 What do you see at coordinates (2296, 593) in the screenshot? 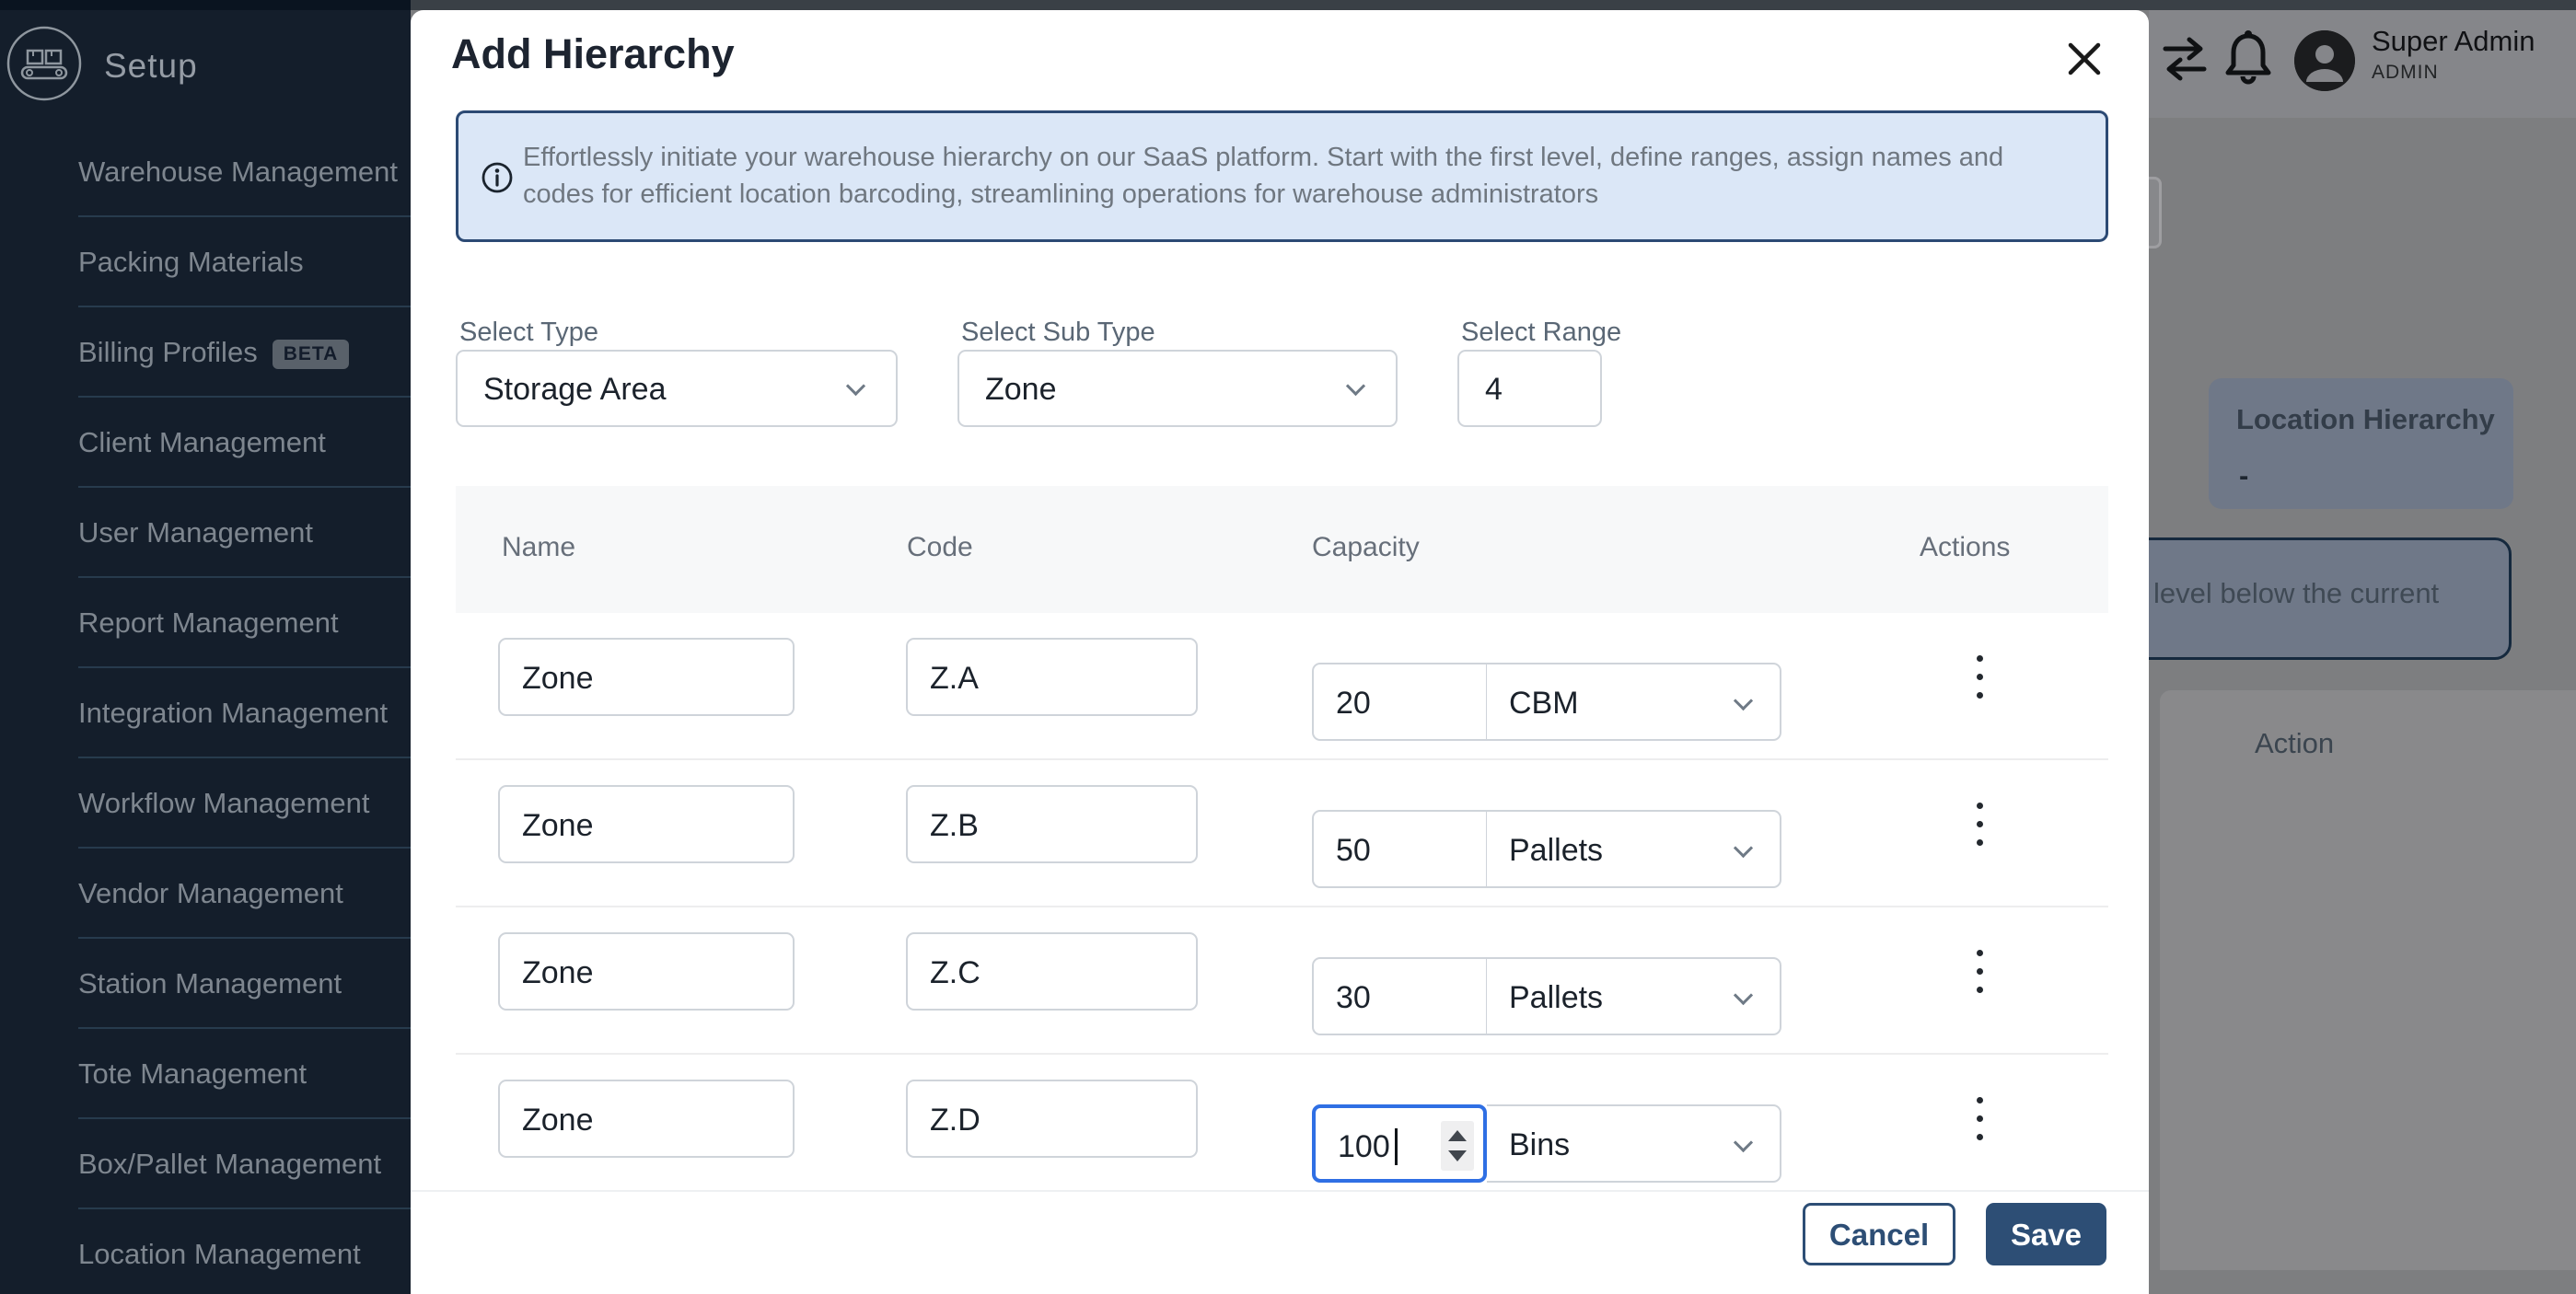
I see `hierarchy-note-text: level below the current` at bounding box center [2296, 593].